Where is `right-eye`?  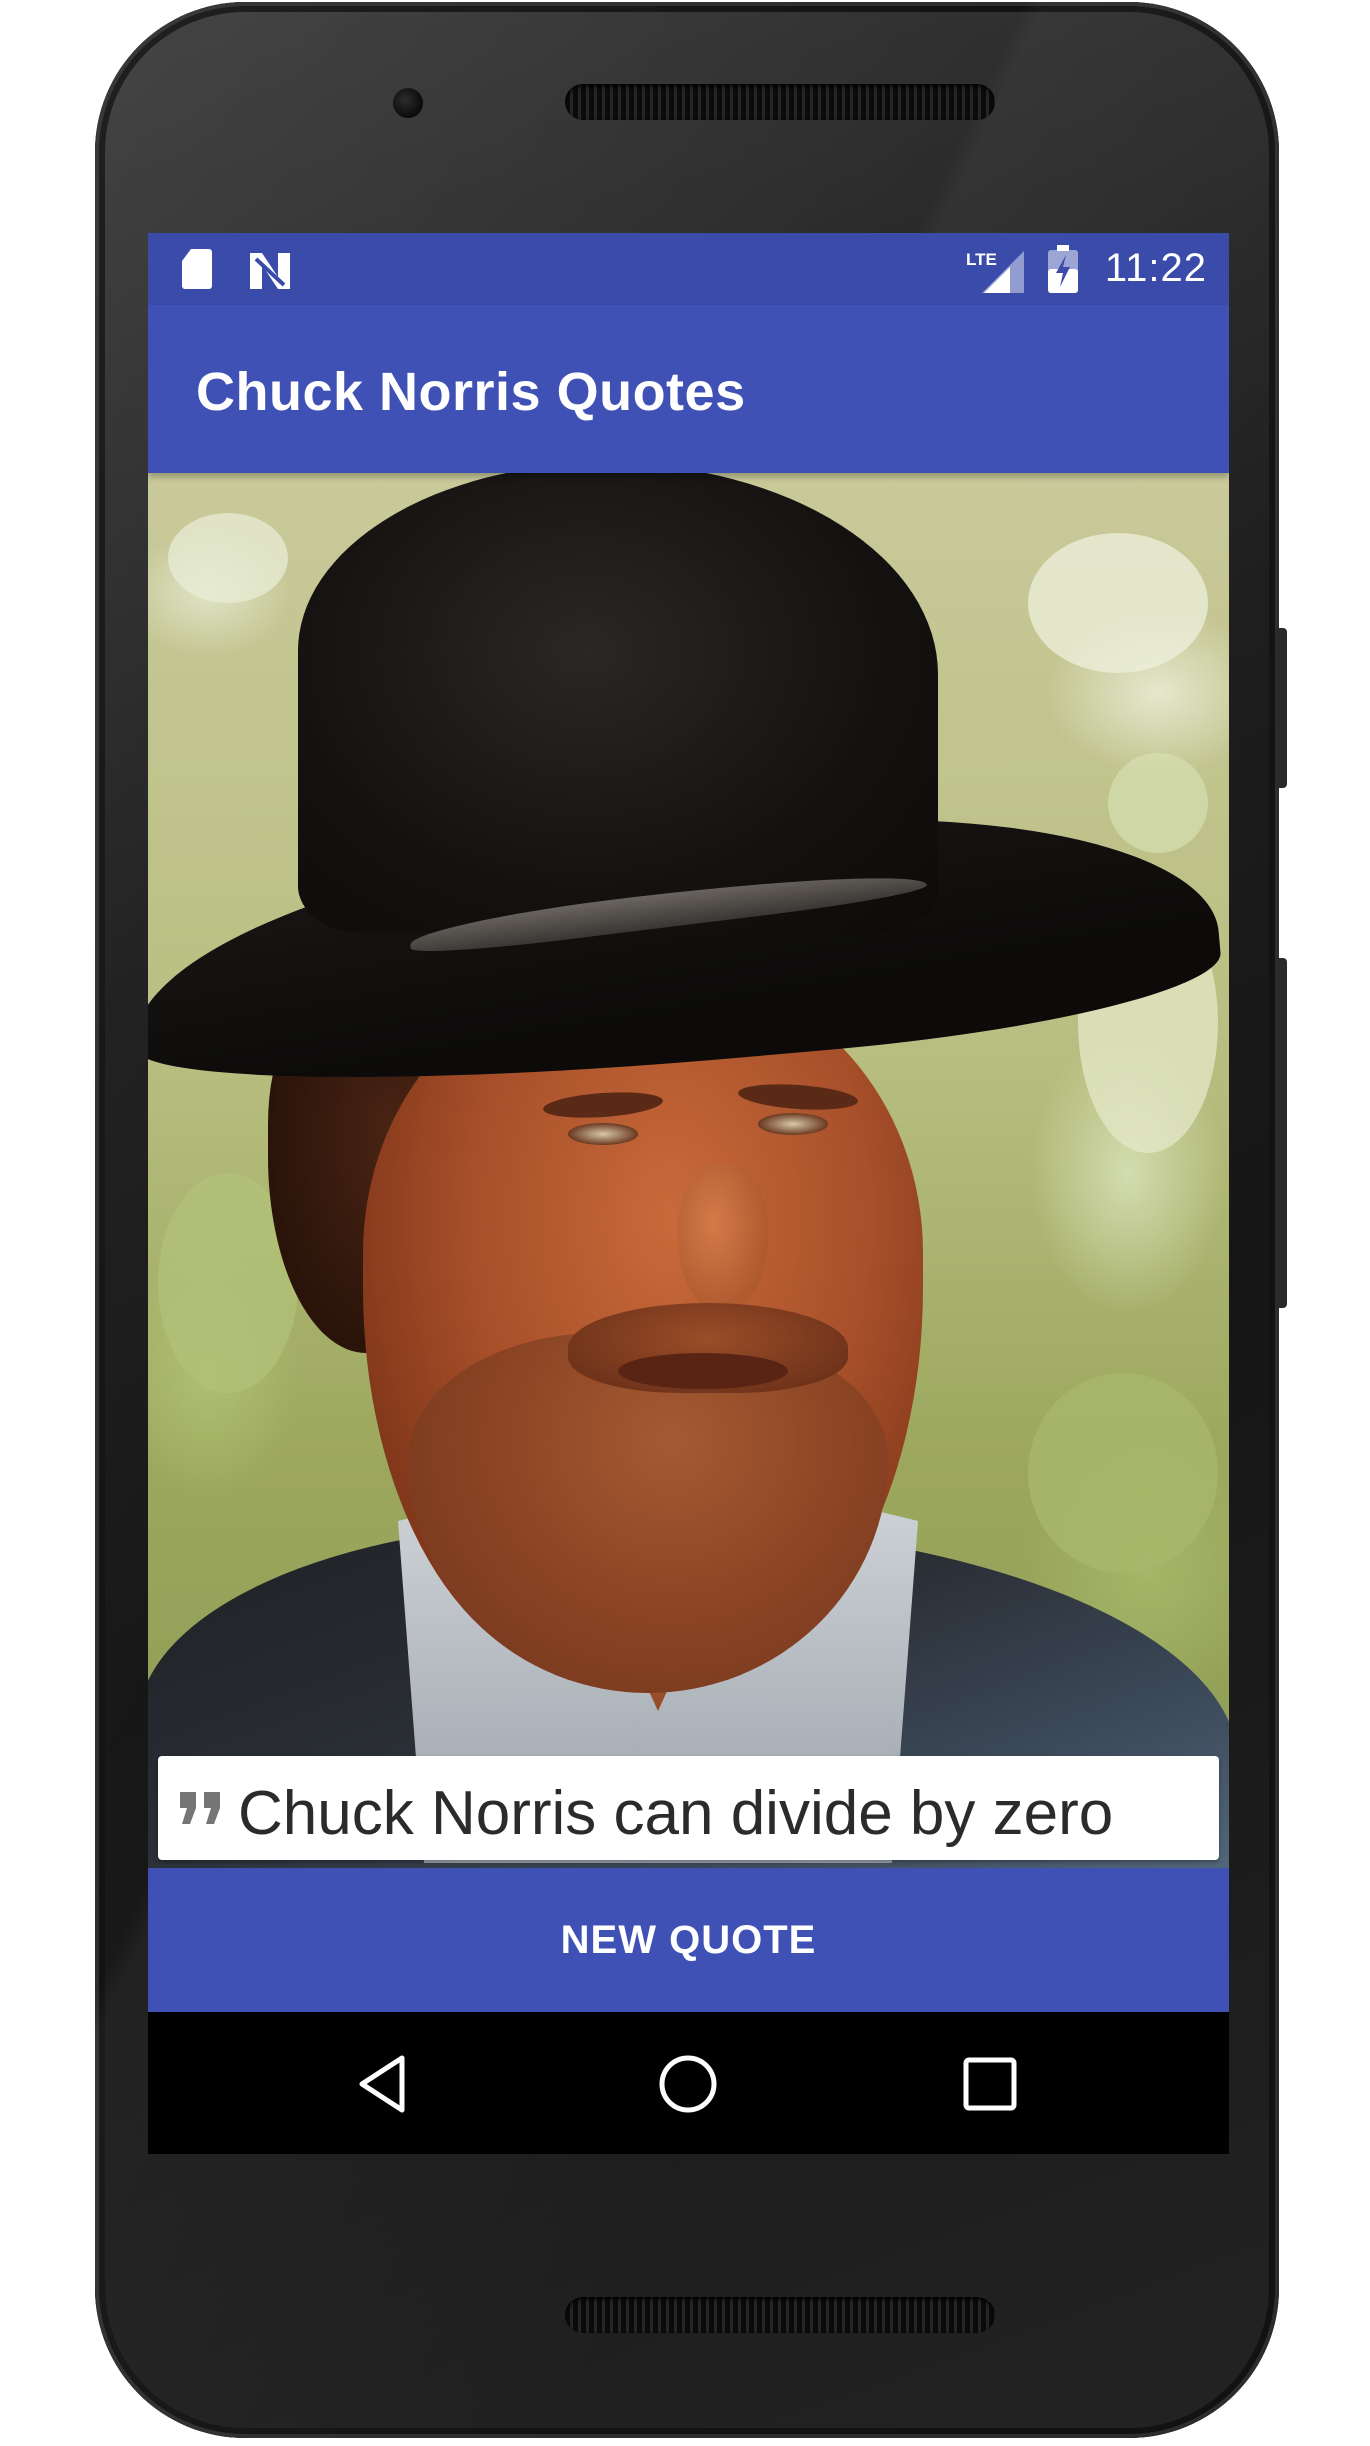
right-eye is located at coordinates (793, 1124).